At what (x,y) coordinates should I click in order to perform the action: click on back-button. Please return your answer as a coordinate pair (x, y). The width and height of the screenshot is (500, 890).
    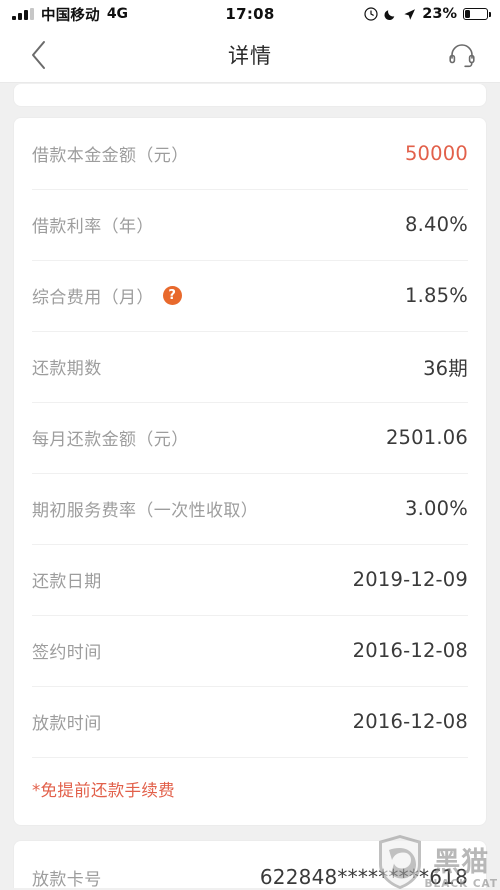
    Looking at the image, I should click on (38, 55).